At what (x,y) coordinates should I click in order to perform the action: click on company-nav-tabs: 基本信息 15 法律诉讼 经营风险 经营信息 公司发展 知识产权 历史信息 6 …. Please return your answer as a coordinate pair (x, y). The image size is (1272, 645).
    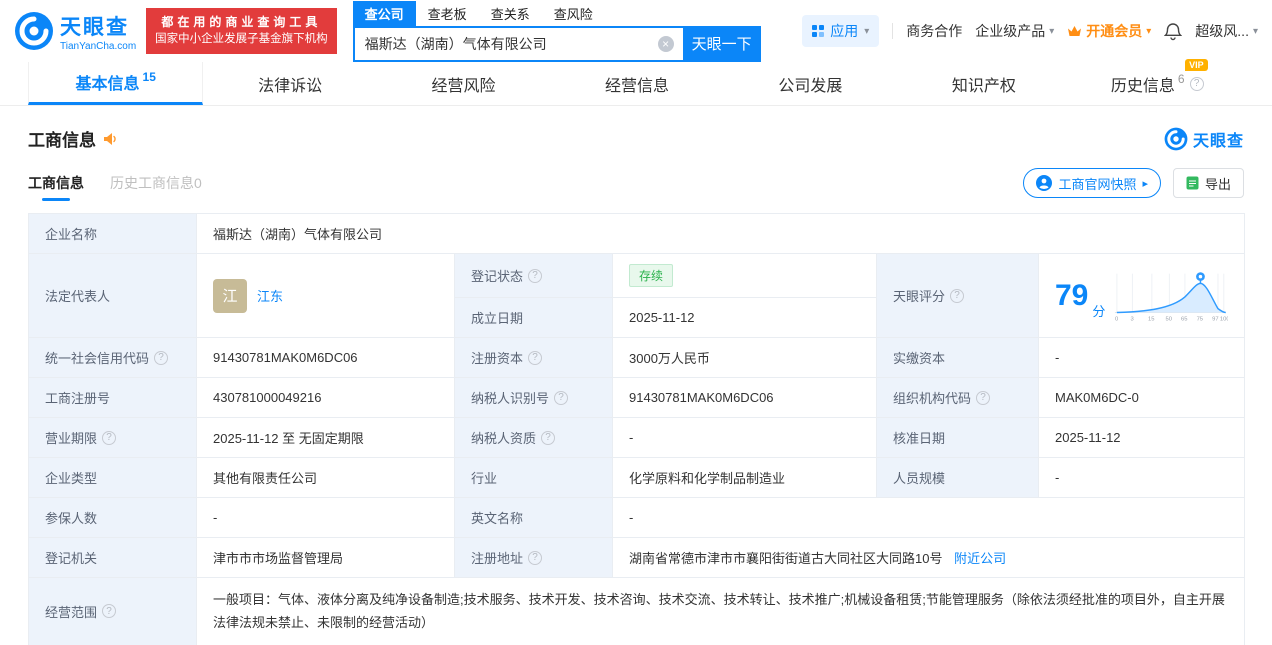
    Looking at the image, I should click on (636, 82).